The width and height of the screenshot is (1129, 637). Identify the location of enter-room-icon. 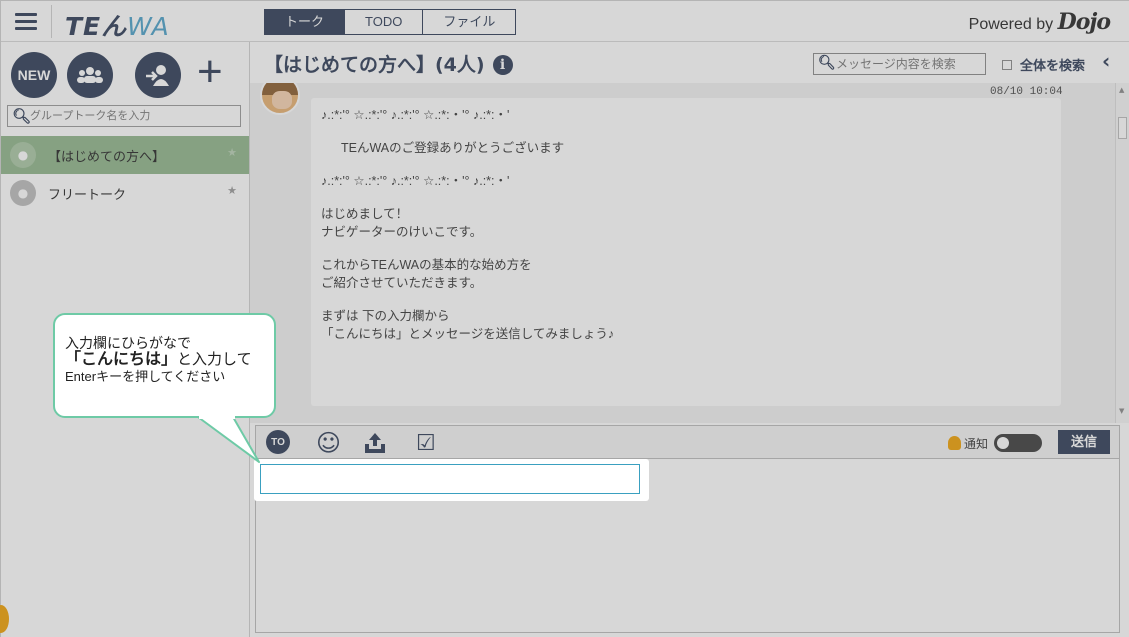
(157, 75).